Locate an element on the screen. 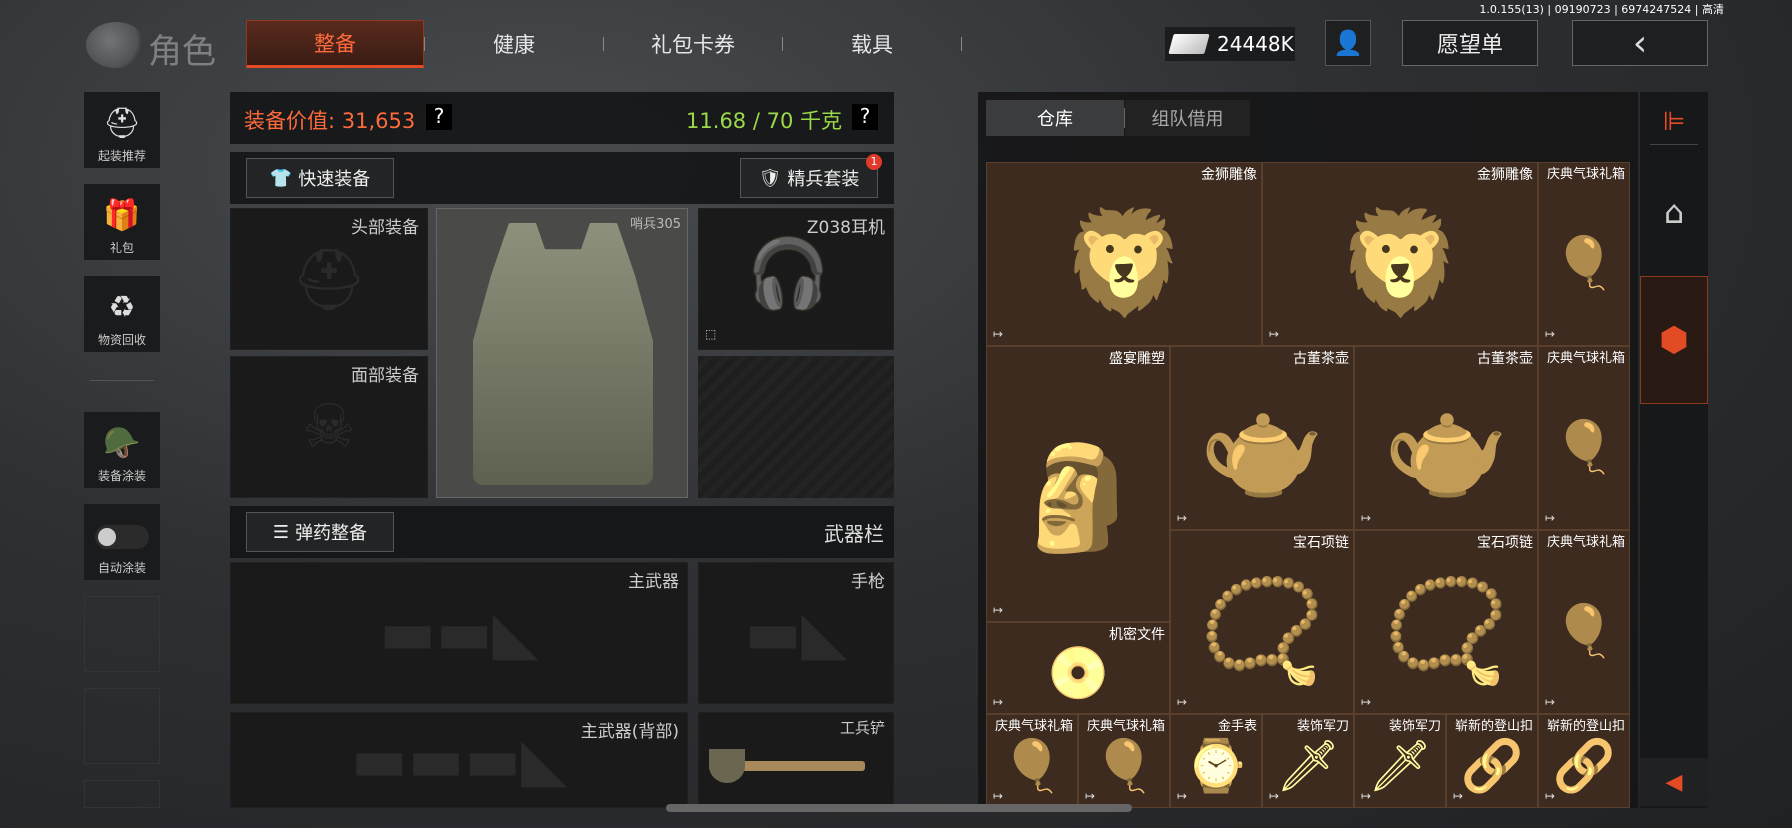 Image resolution: width=1792 pixels, height=828 pixels. logo-icon is located at coordinates (116, 45).